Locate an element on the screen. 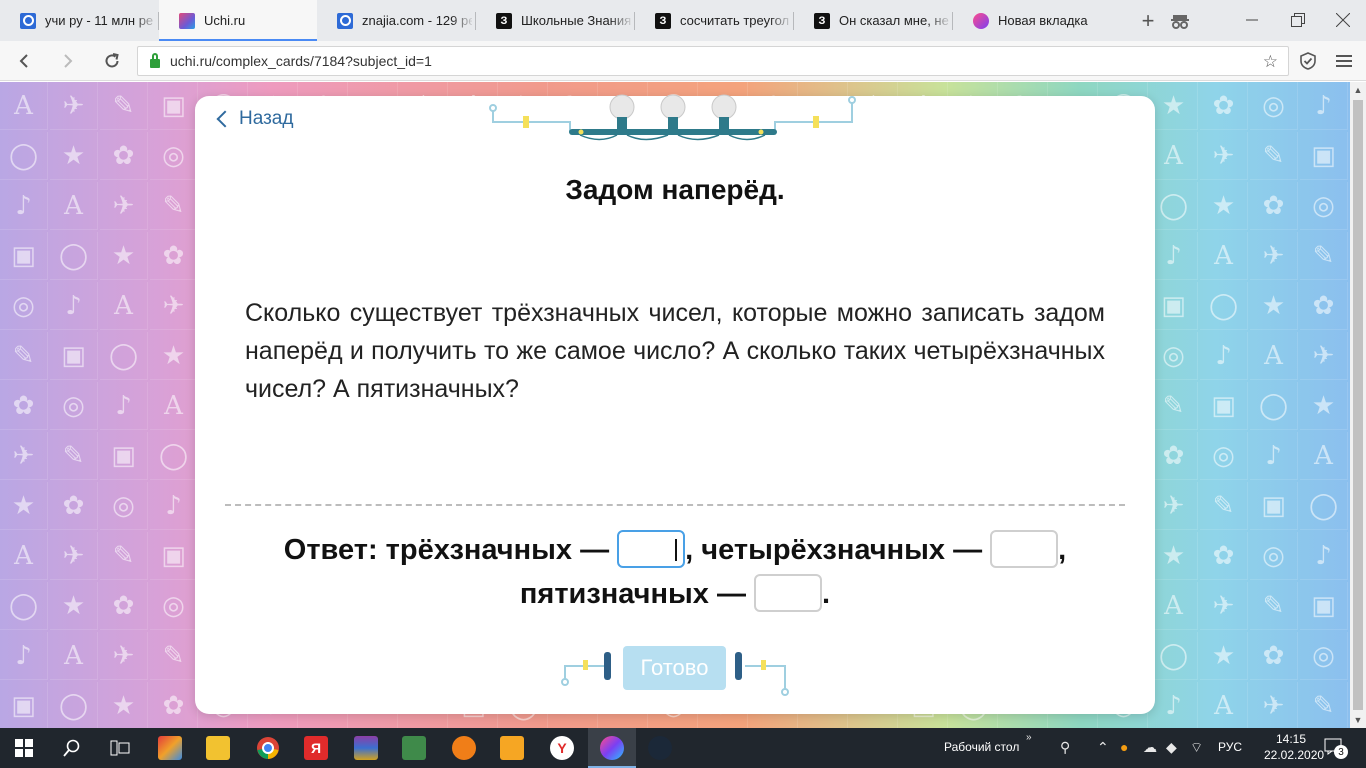  yandex-alice-icon is located at coordinates (612, 748).